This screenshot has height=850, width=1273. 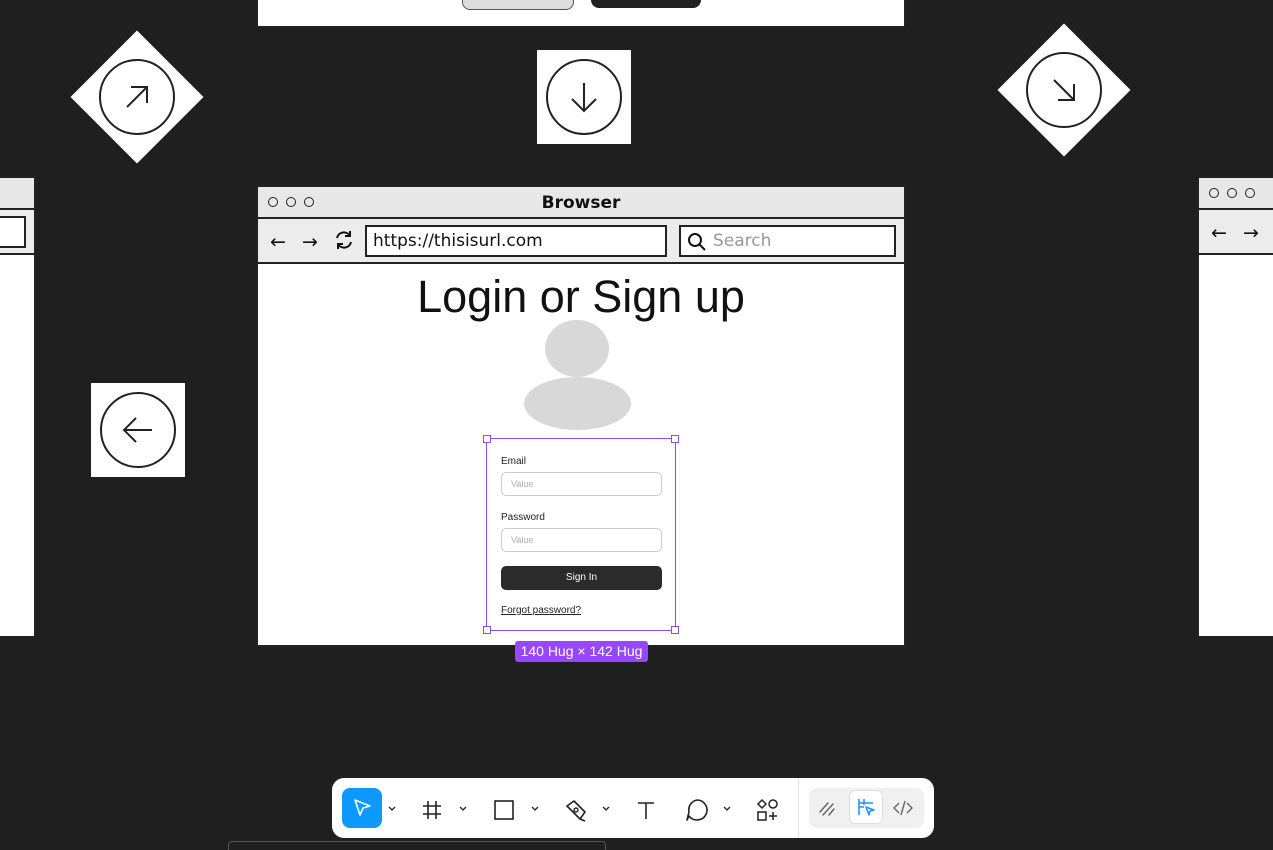 I want to click on wireframe-frame-right: ← →, so click(x=1235, y=407).